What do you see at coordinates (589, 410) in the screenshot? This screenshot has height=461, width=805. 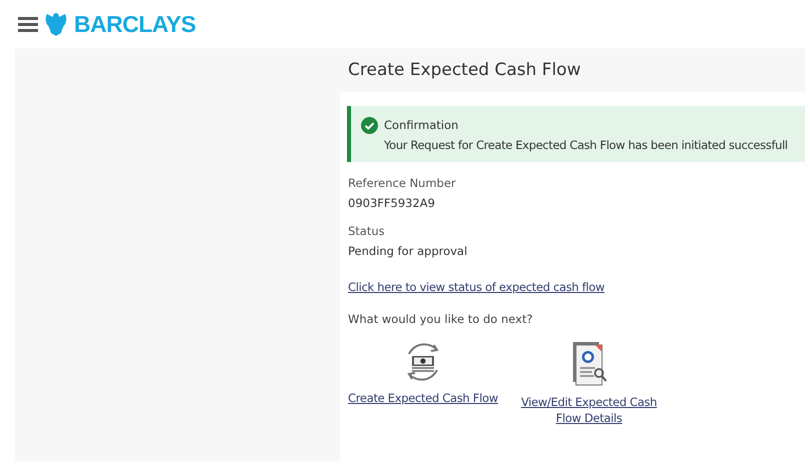 I see `action-link: View/Edit Expected Cash Flow Details` at bounding box center [589, 410].